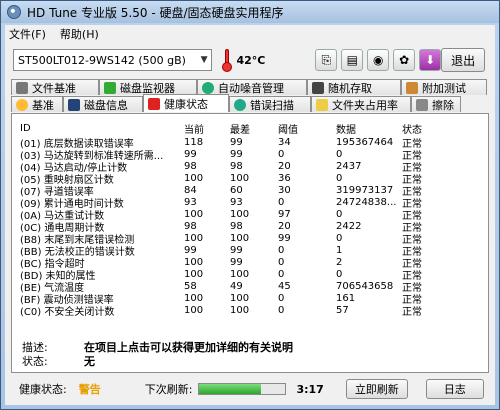 The image size is (500, 410). I want to click on raw-data: 1, so click(339, 250).